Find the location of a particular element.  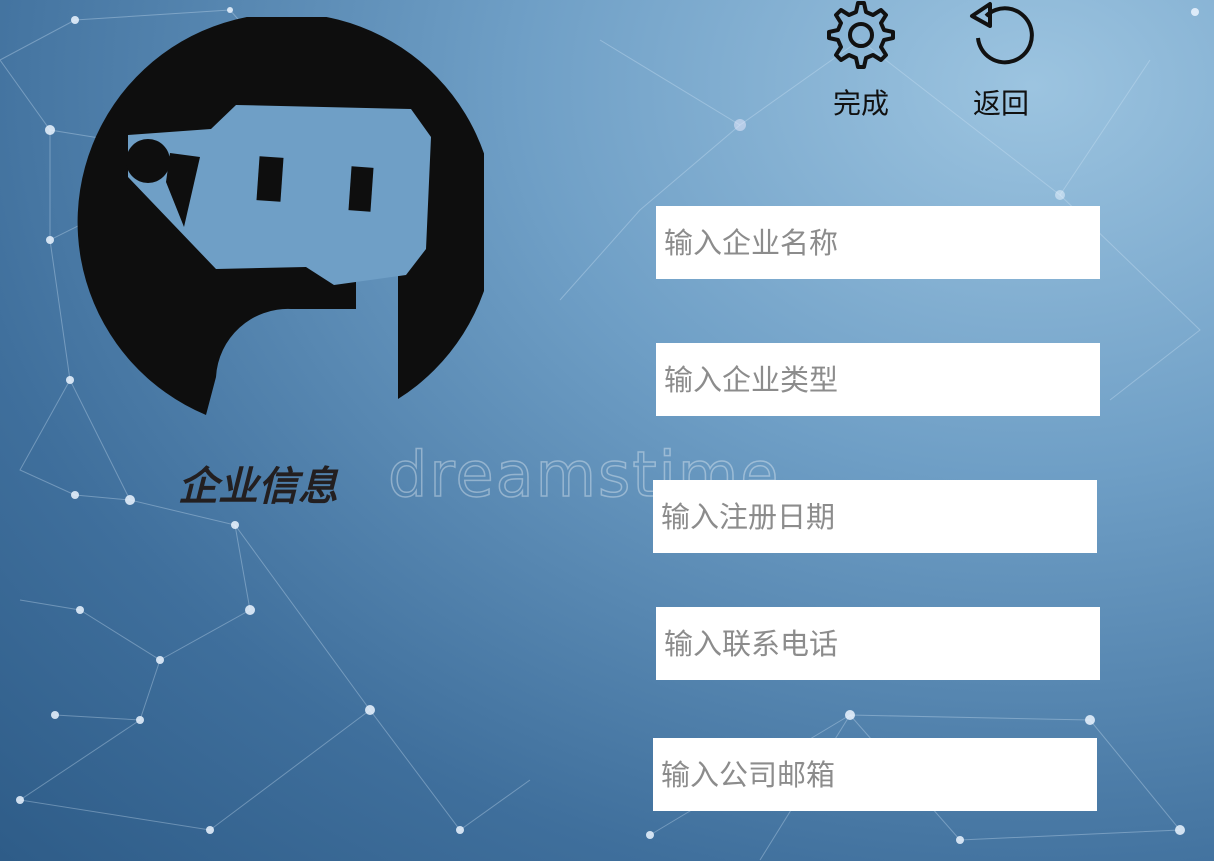

register-date-input is located at coordinates (875, 516).